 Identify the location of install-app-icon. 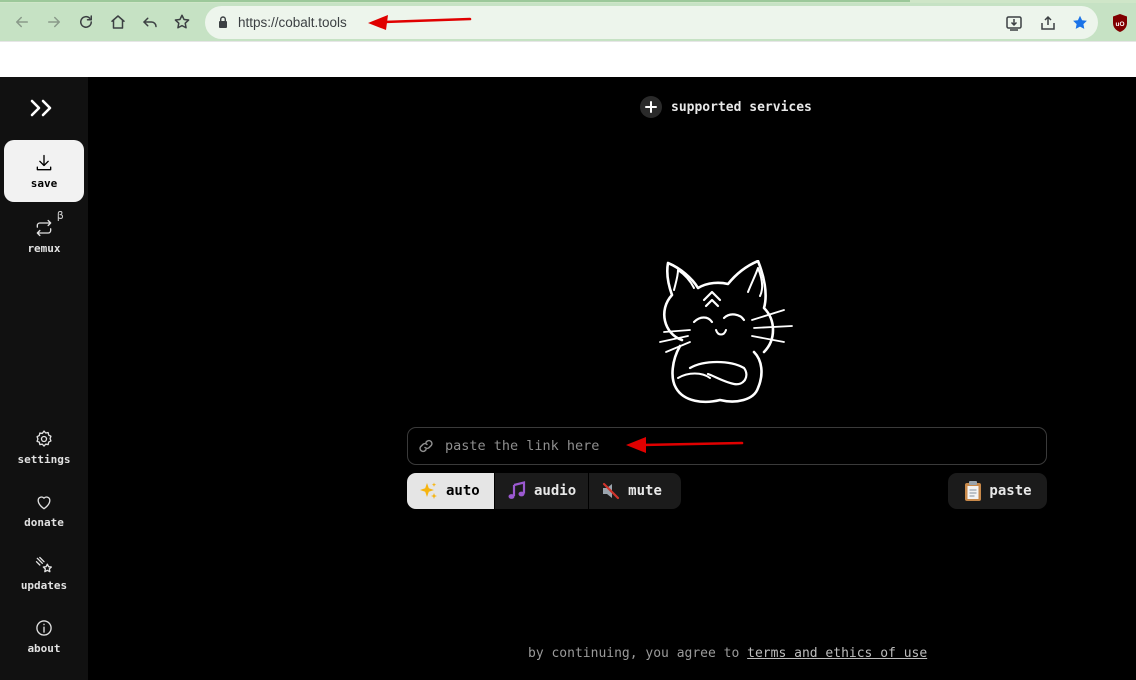
(1014, 23).